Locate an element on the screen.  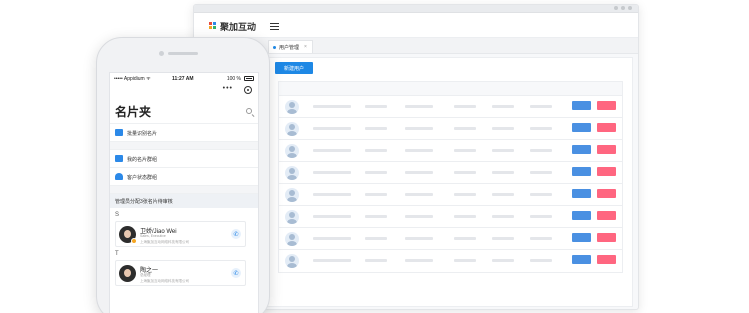
camera-icon is located at coordinates (161, 53).